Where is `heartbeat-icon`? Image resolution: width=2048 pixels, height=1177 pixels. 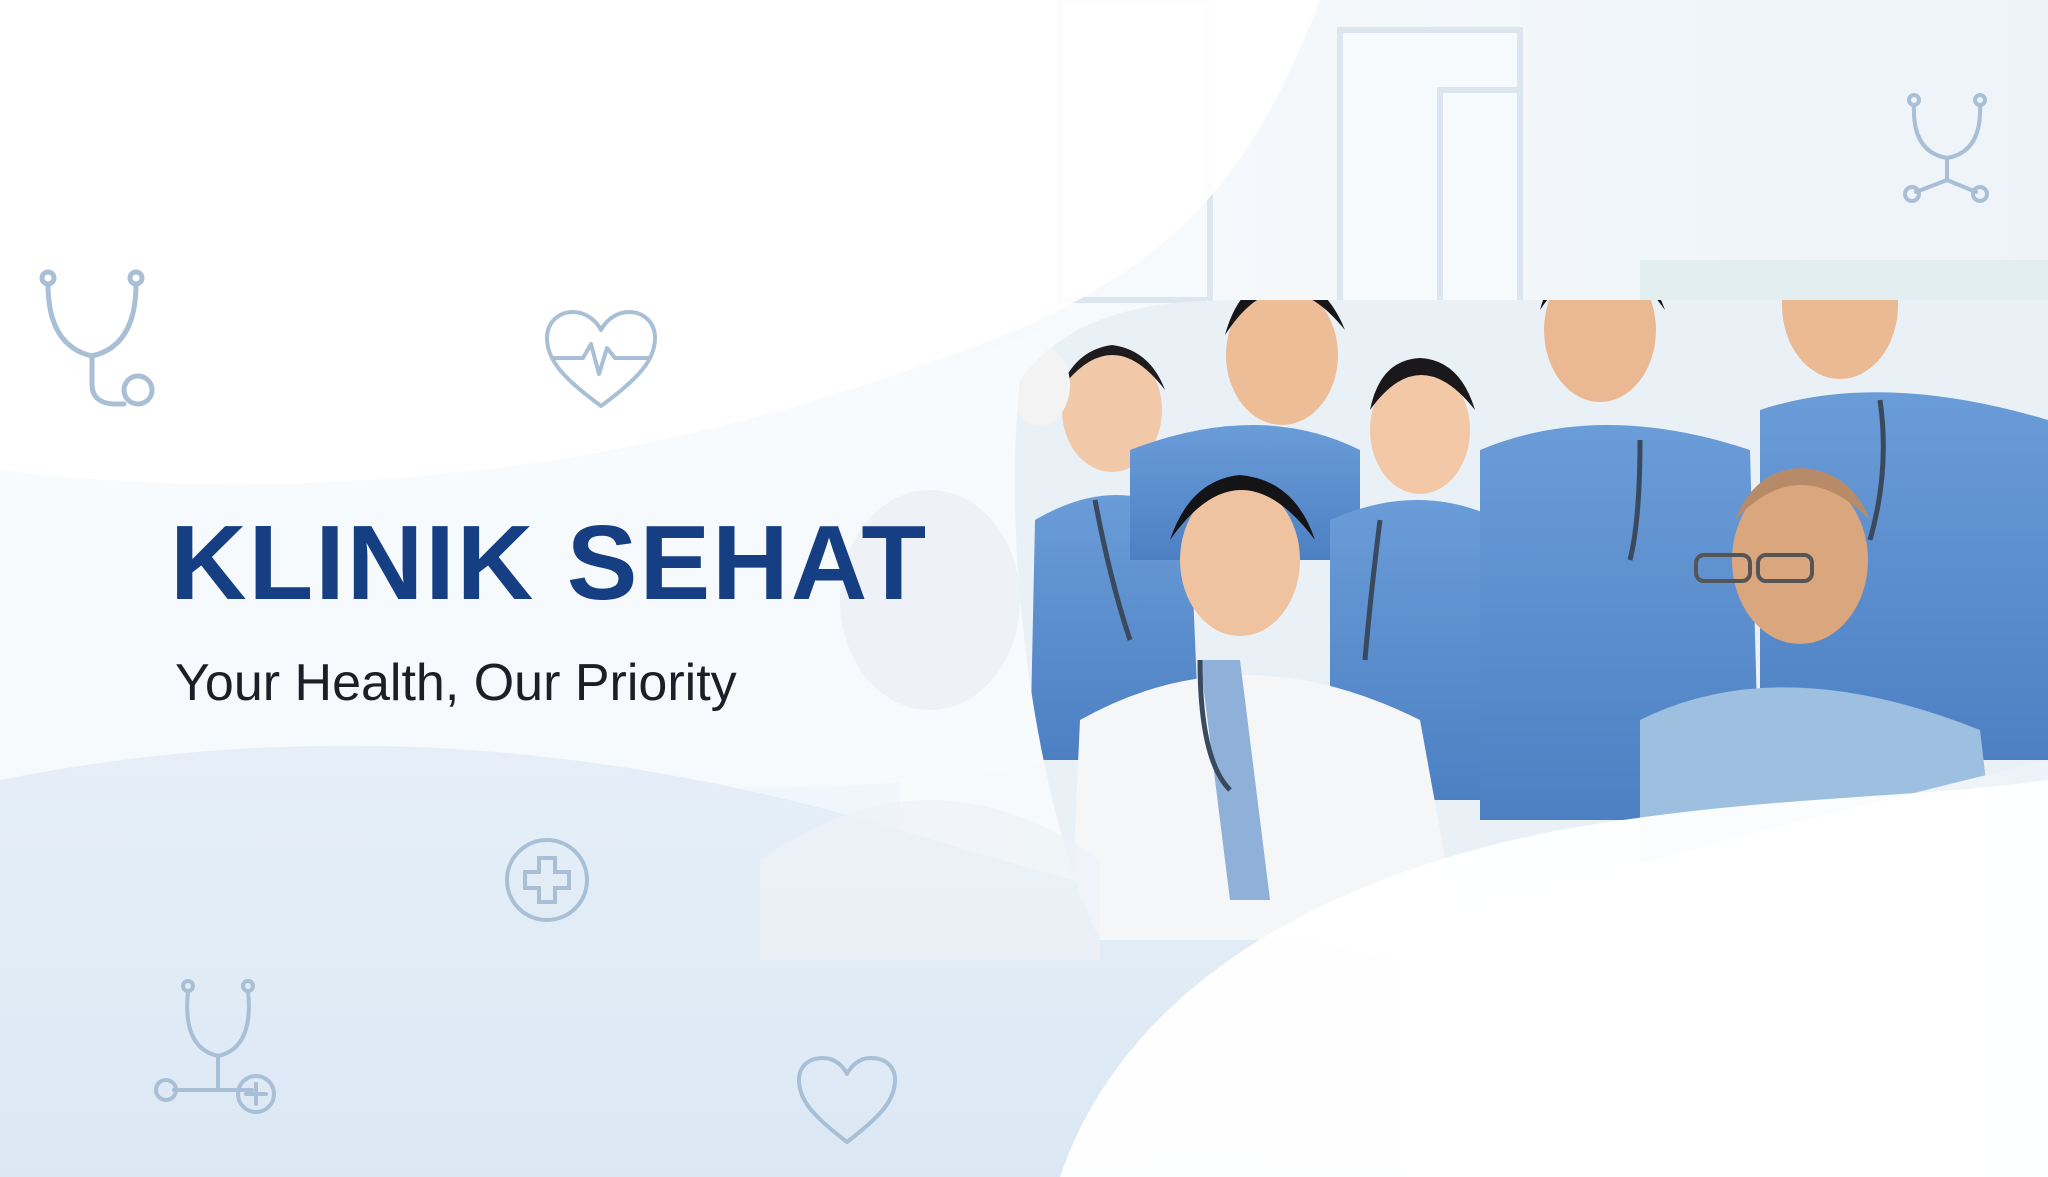
heartbeat-icon is located at coordinates (601, 360).